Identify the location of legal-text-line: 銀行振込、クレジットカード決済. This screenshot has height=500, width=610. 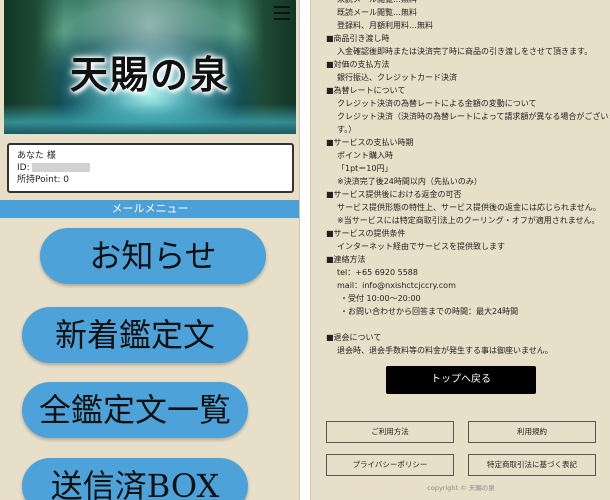
(397, 77).